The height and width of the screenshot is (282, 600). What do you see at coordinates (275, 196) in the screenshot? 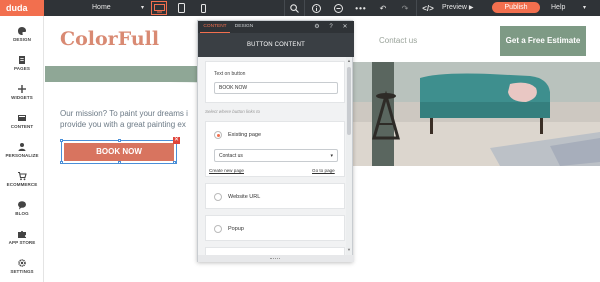
I see `website-url-card: Website URL` at bounding box center [275, 196].